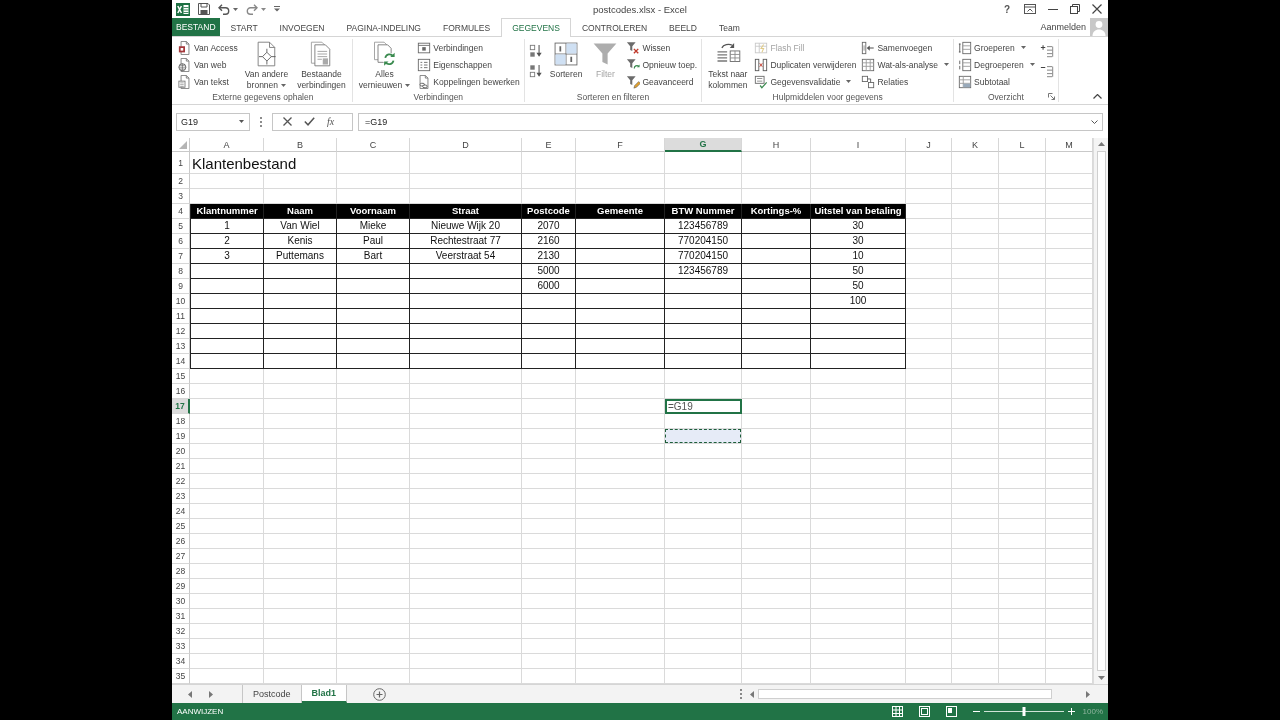 The image size is (1280, 720). Describe the element at coordinates (868, 81) in the screenshot. I see `linked-tables-icon` at that location.